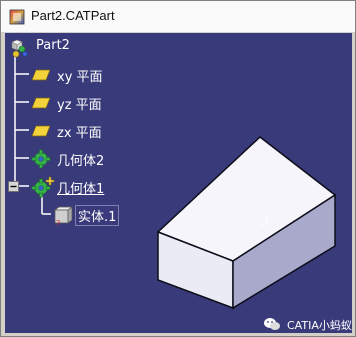 Image resolution: width=356 pixels, height=337 pixels. What do you see at coordinates (17, 17) in the screenshot?
I see `catia-document-icon` at bounding box center [17, 17].